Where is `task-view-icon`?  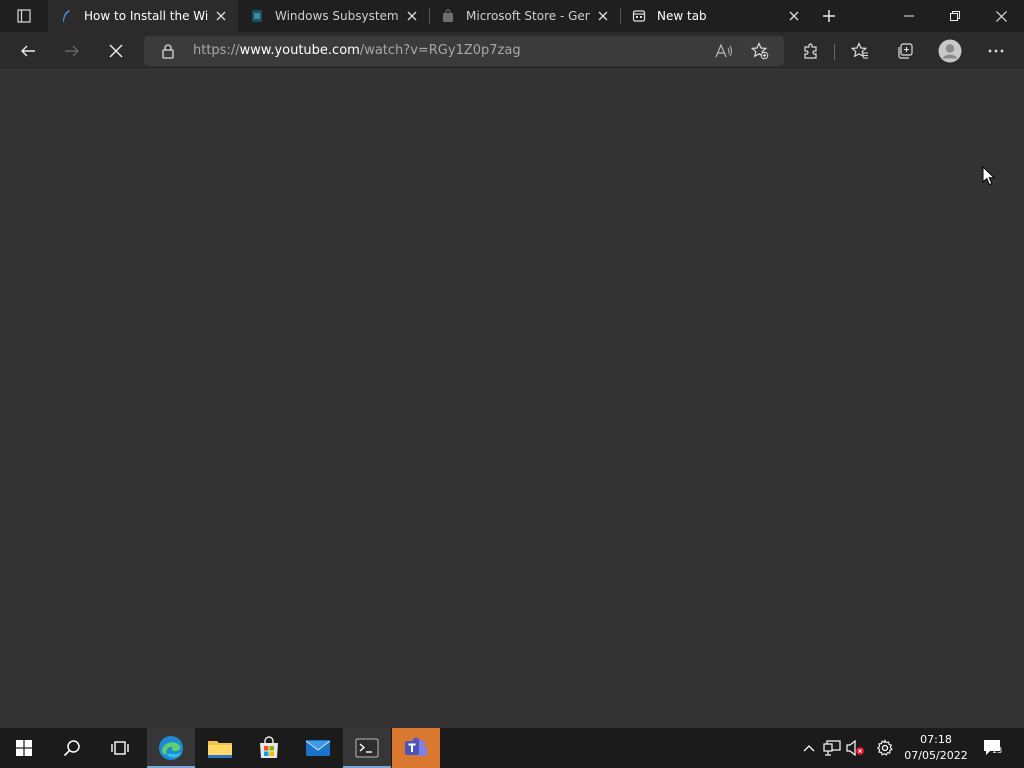
task-view-icon is located at coordinates (120, 748).